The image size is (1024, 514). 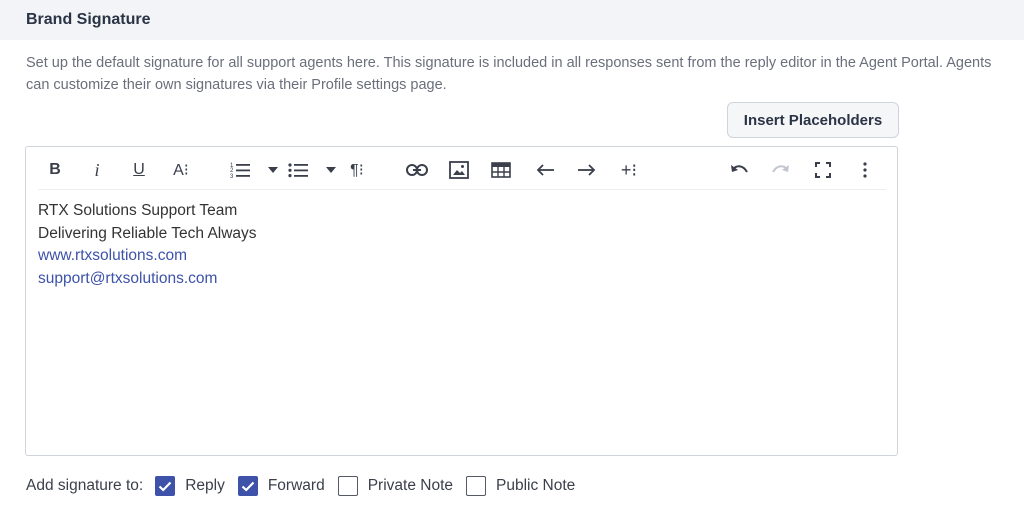 I want to click on redo-button, so click(x=781, y=170).